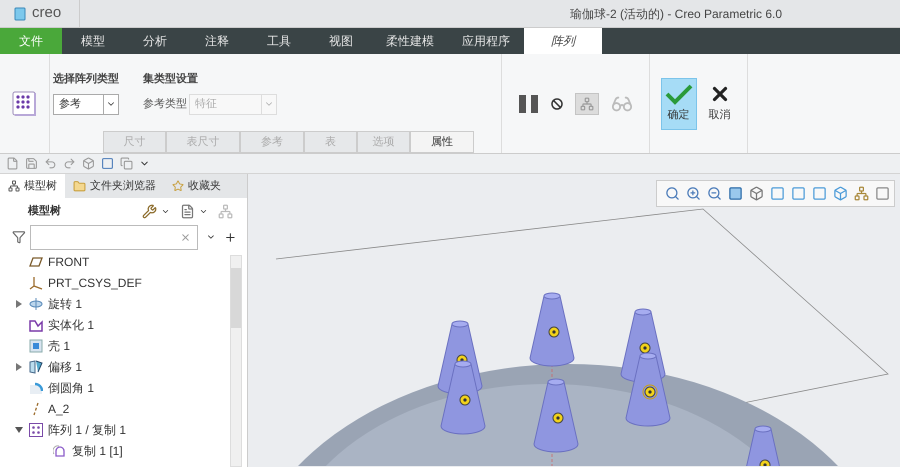 The width and height of the screenshot is (900, 467). What do you see at coordinates (47, 13) in the screenshot?
I see `app-logo: creo` at bounding box center [47, 13].